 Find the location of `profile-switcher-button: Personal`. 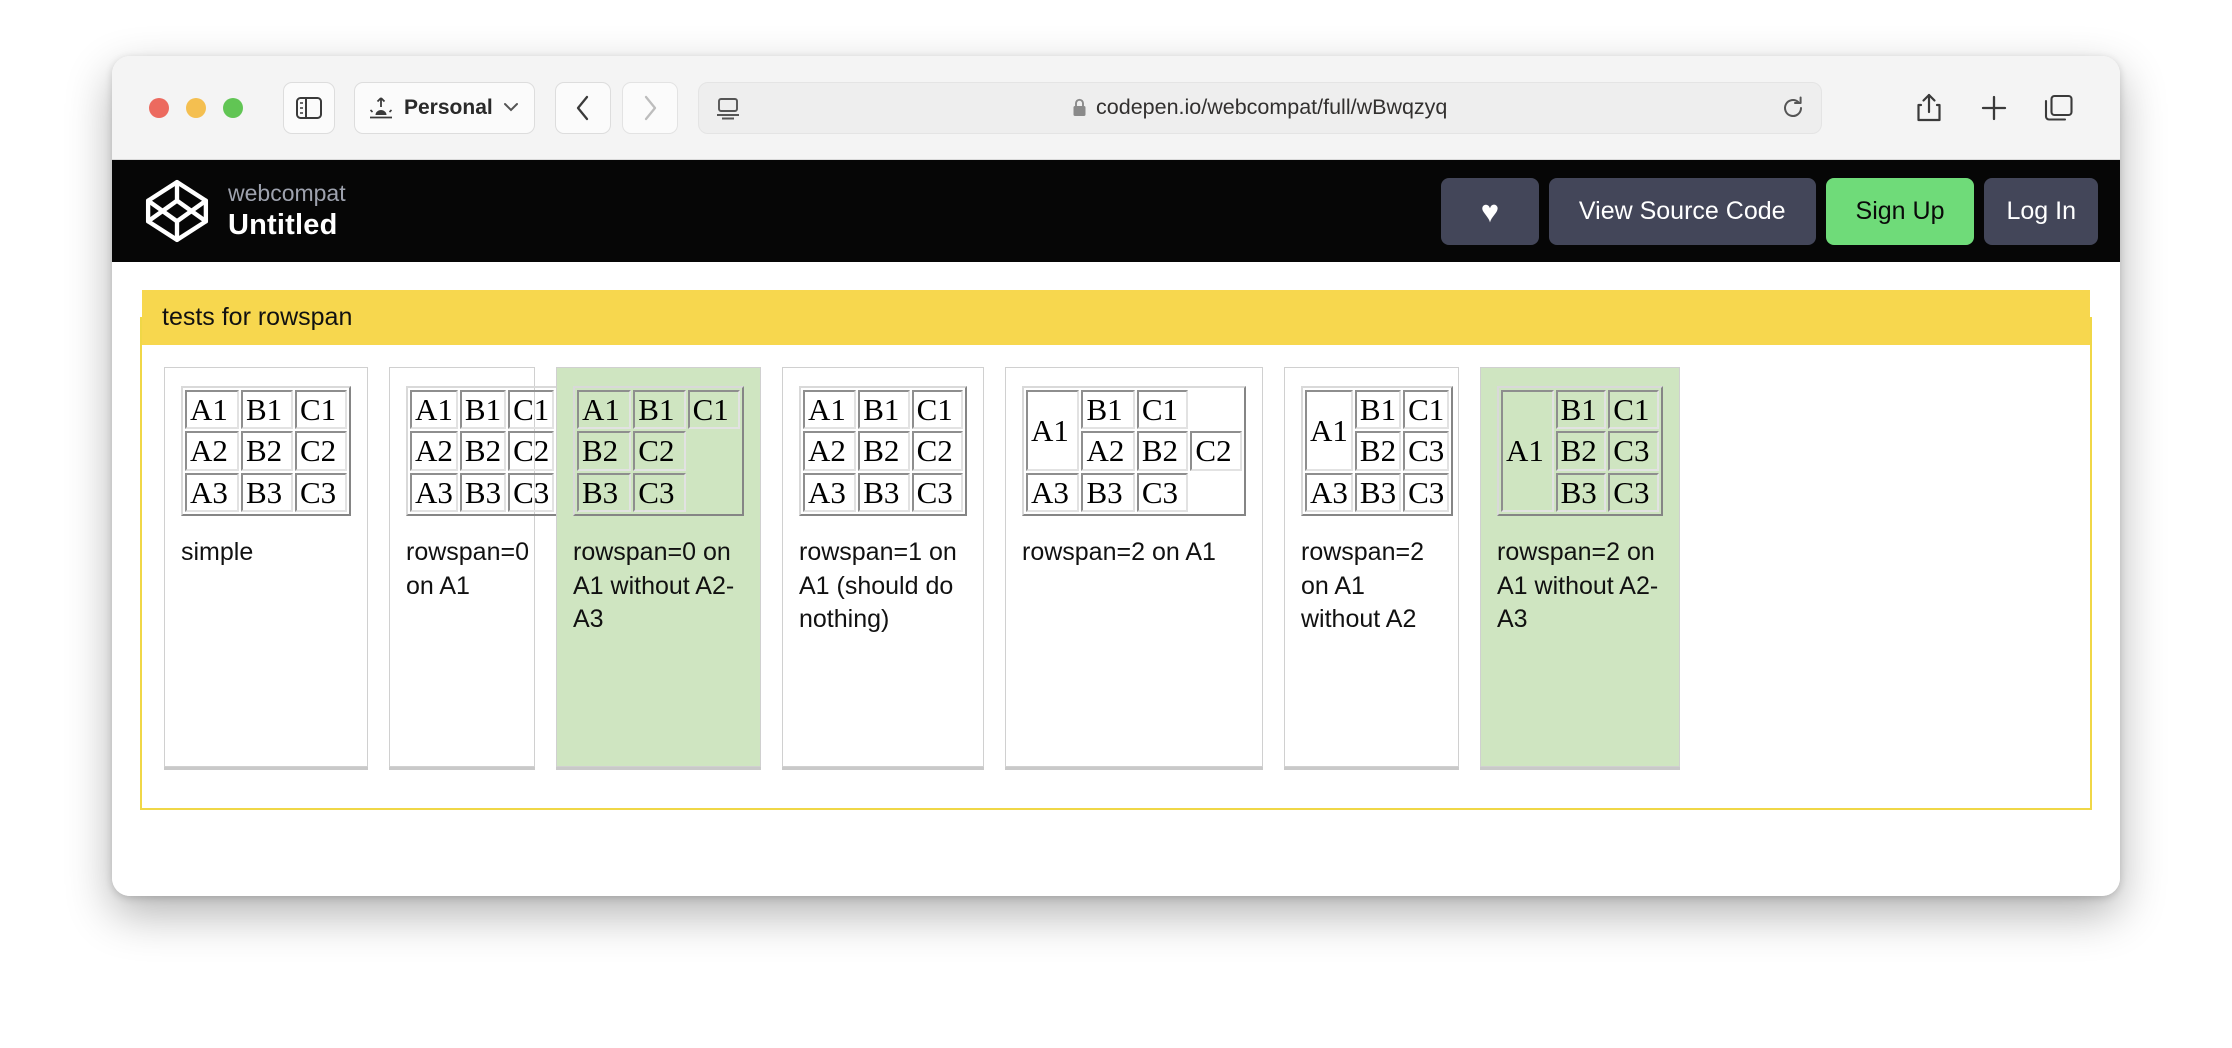

profile-switcher-button: Personal is located at coordinates (444, 107).